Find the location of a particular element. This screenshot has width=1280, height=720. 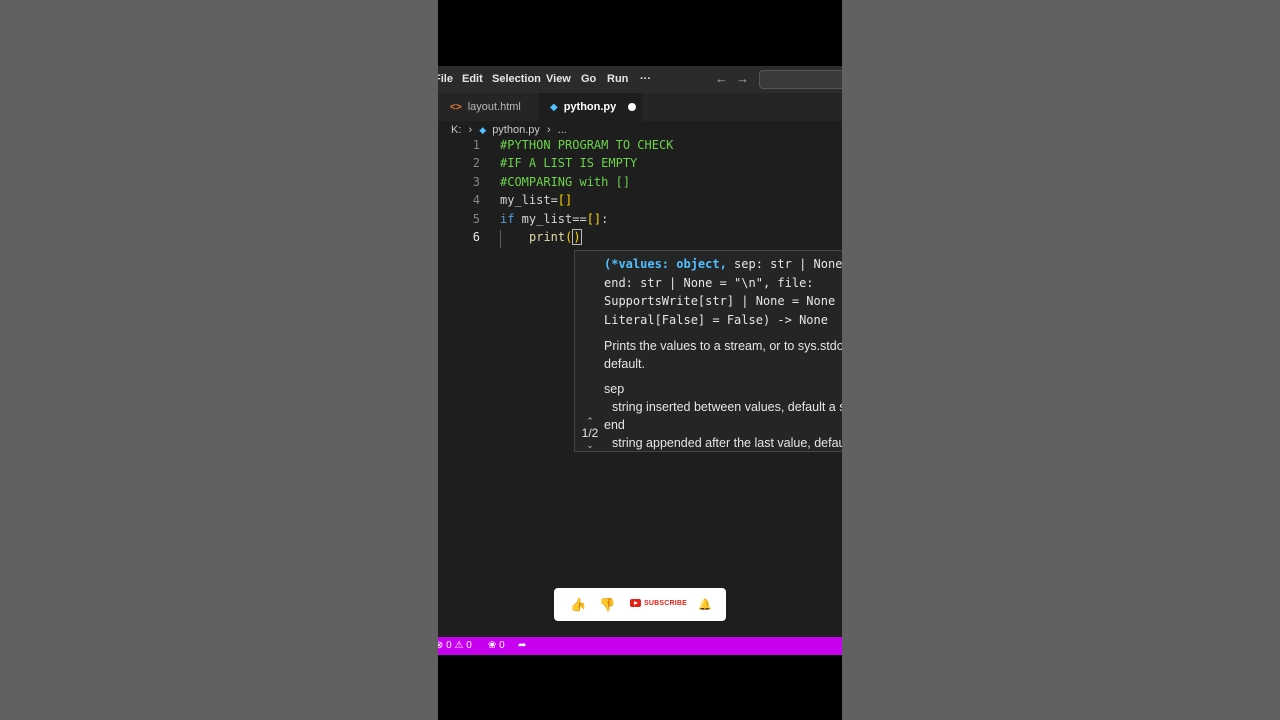

menu-file: File is located at coordinates (445, 79).